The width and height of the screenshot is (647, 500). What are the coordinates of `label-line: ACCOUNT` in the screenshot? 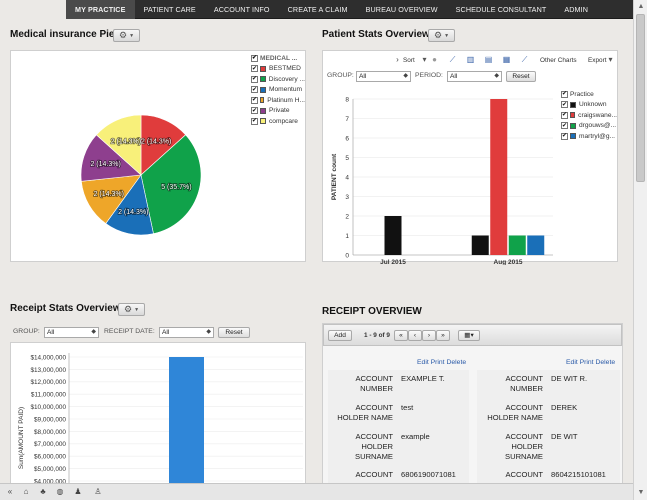 It's located at (524, 436).